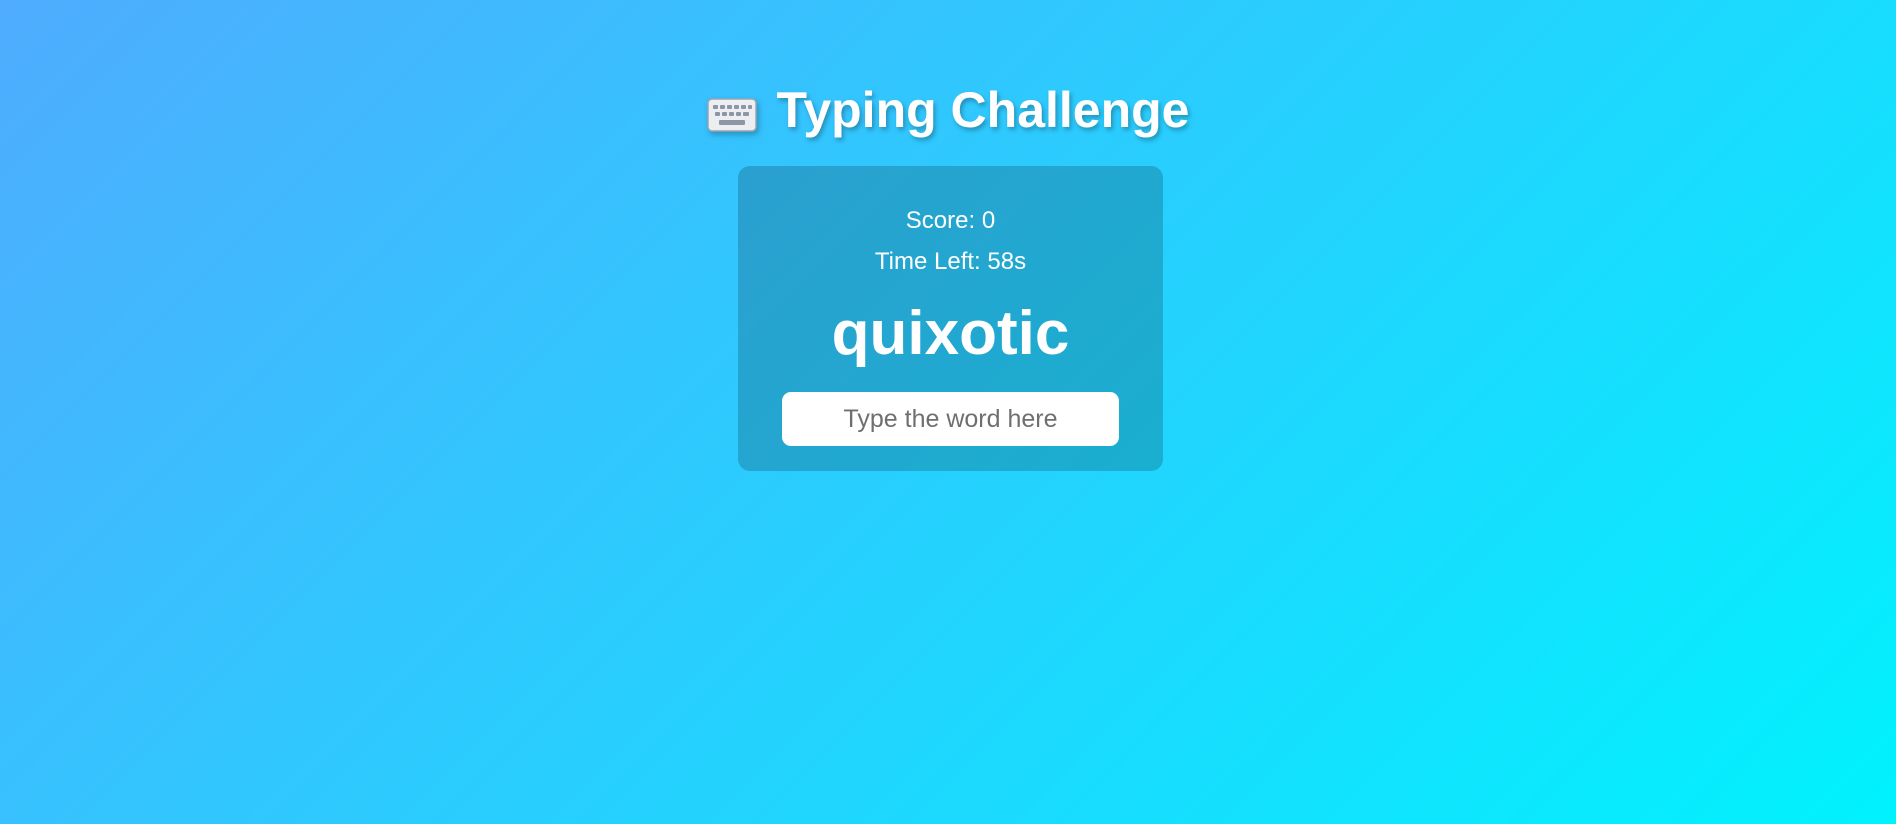 The width and height of the screenshot is (1896, 824). I want to click on game-card: Score: 0 Time Left: 58s quixotic, so click(950, 318).